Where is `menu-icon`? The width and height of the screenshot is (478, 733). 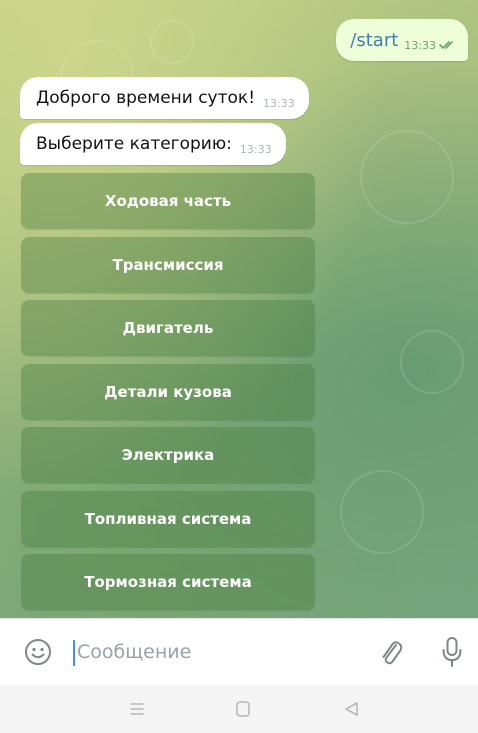 menu-icon is located at coordinates (137, 709).